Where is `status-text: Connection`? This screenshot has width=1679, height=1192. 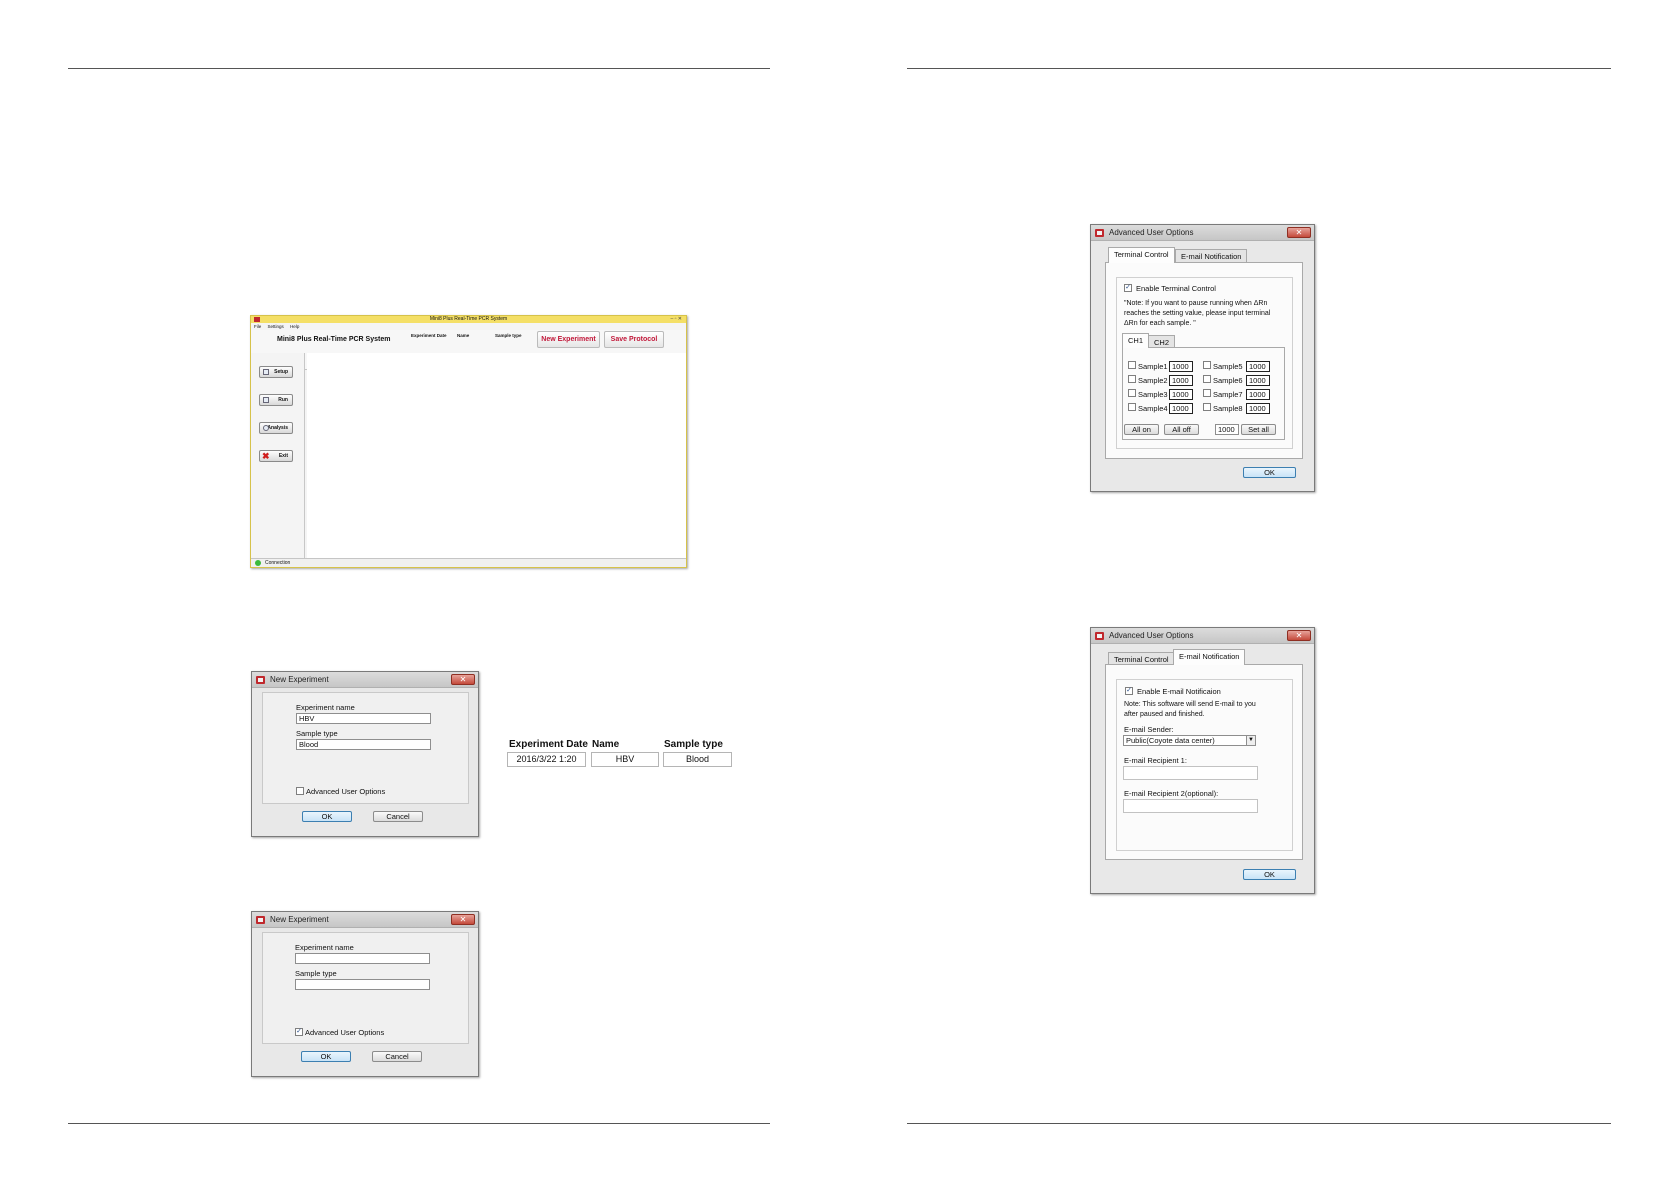
status-text: Connection is located at coordinates (278, 563).